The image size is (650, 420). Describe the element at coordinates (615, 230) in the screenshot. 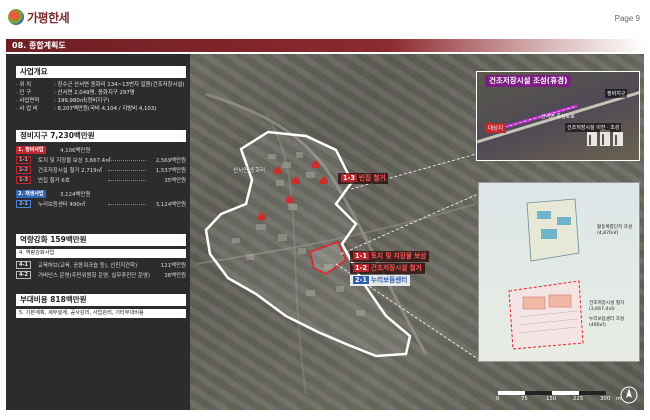

I see `plan-label-parking: 활동복합단지 조성 (4,870㎡)` at that location.